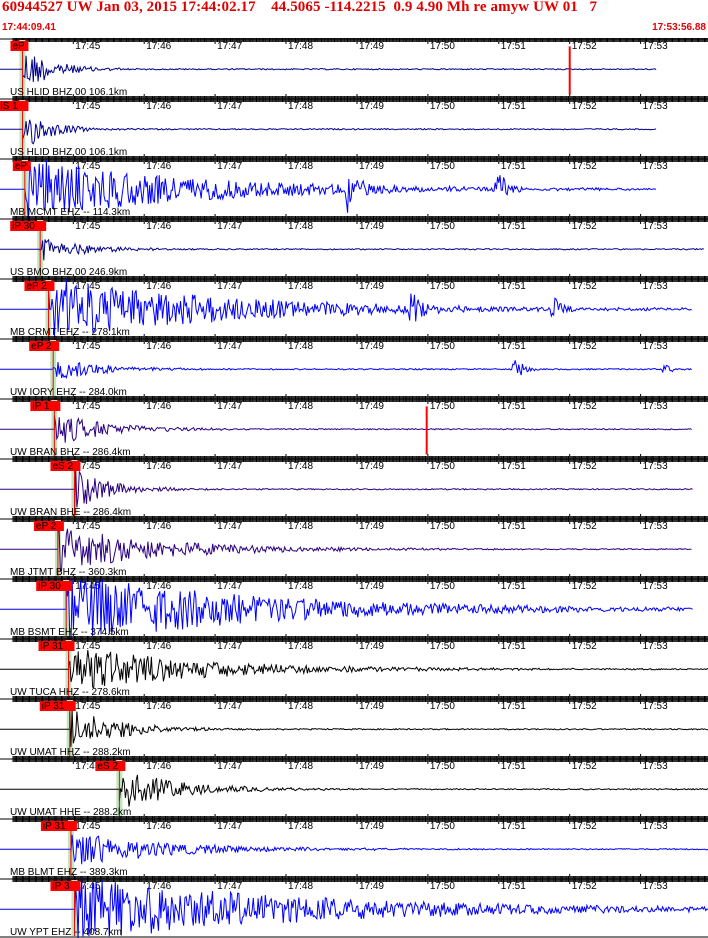 Image resolution: width=708 pixels, height=938 pixels. I want to click on pick-label: iP 30, so click(49, 586).